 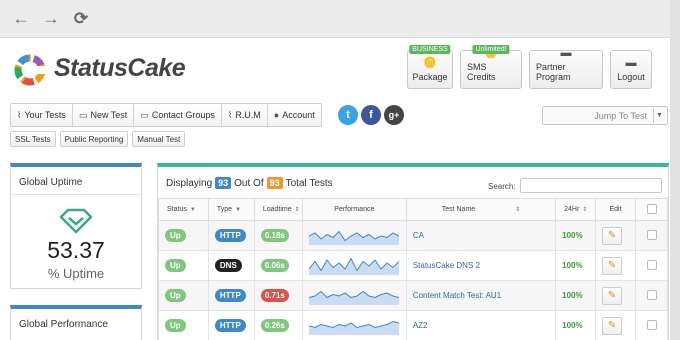 I want to click on menu-rum-label: R.U.M, so click(x=248, y=115).